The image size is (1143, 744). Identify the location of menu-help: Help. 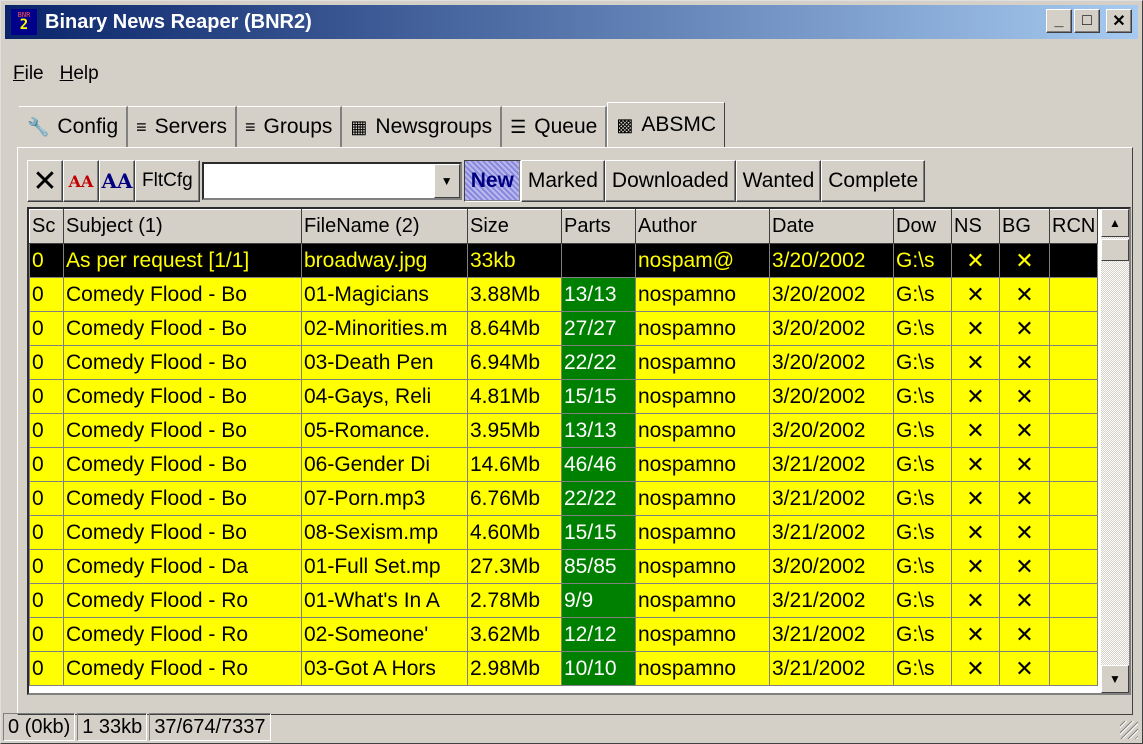
(79, 77).